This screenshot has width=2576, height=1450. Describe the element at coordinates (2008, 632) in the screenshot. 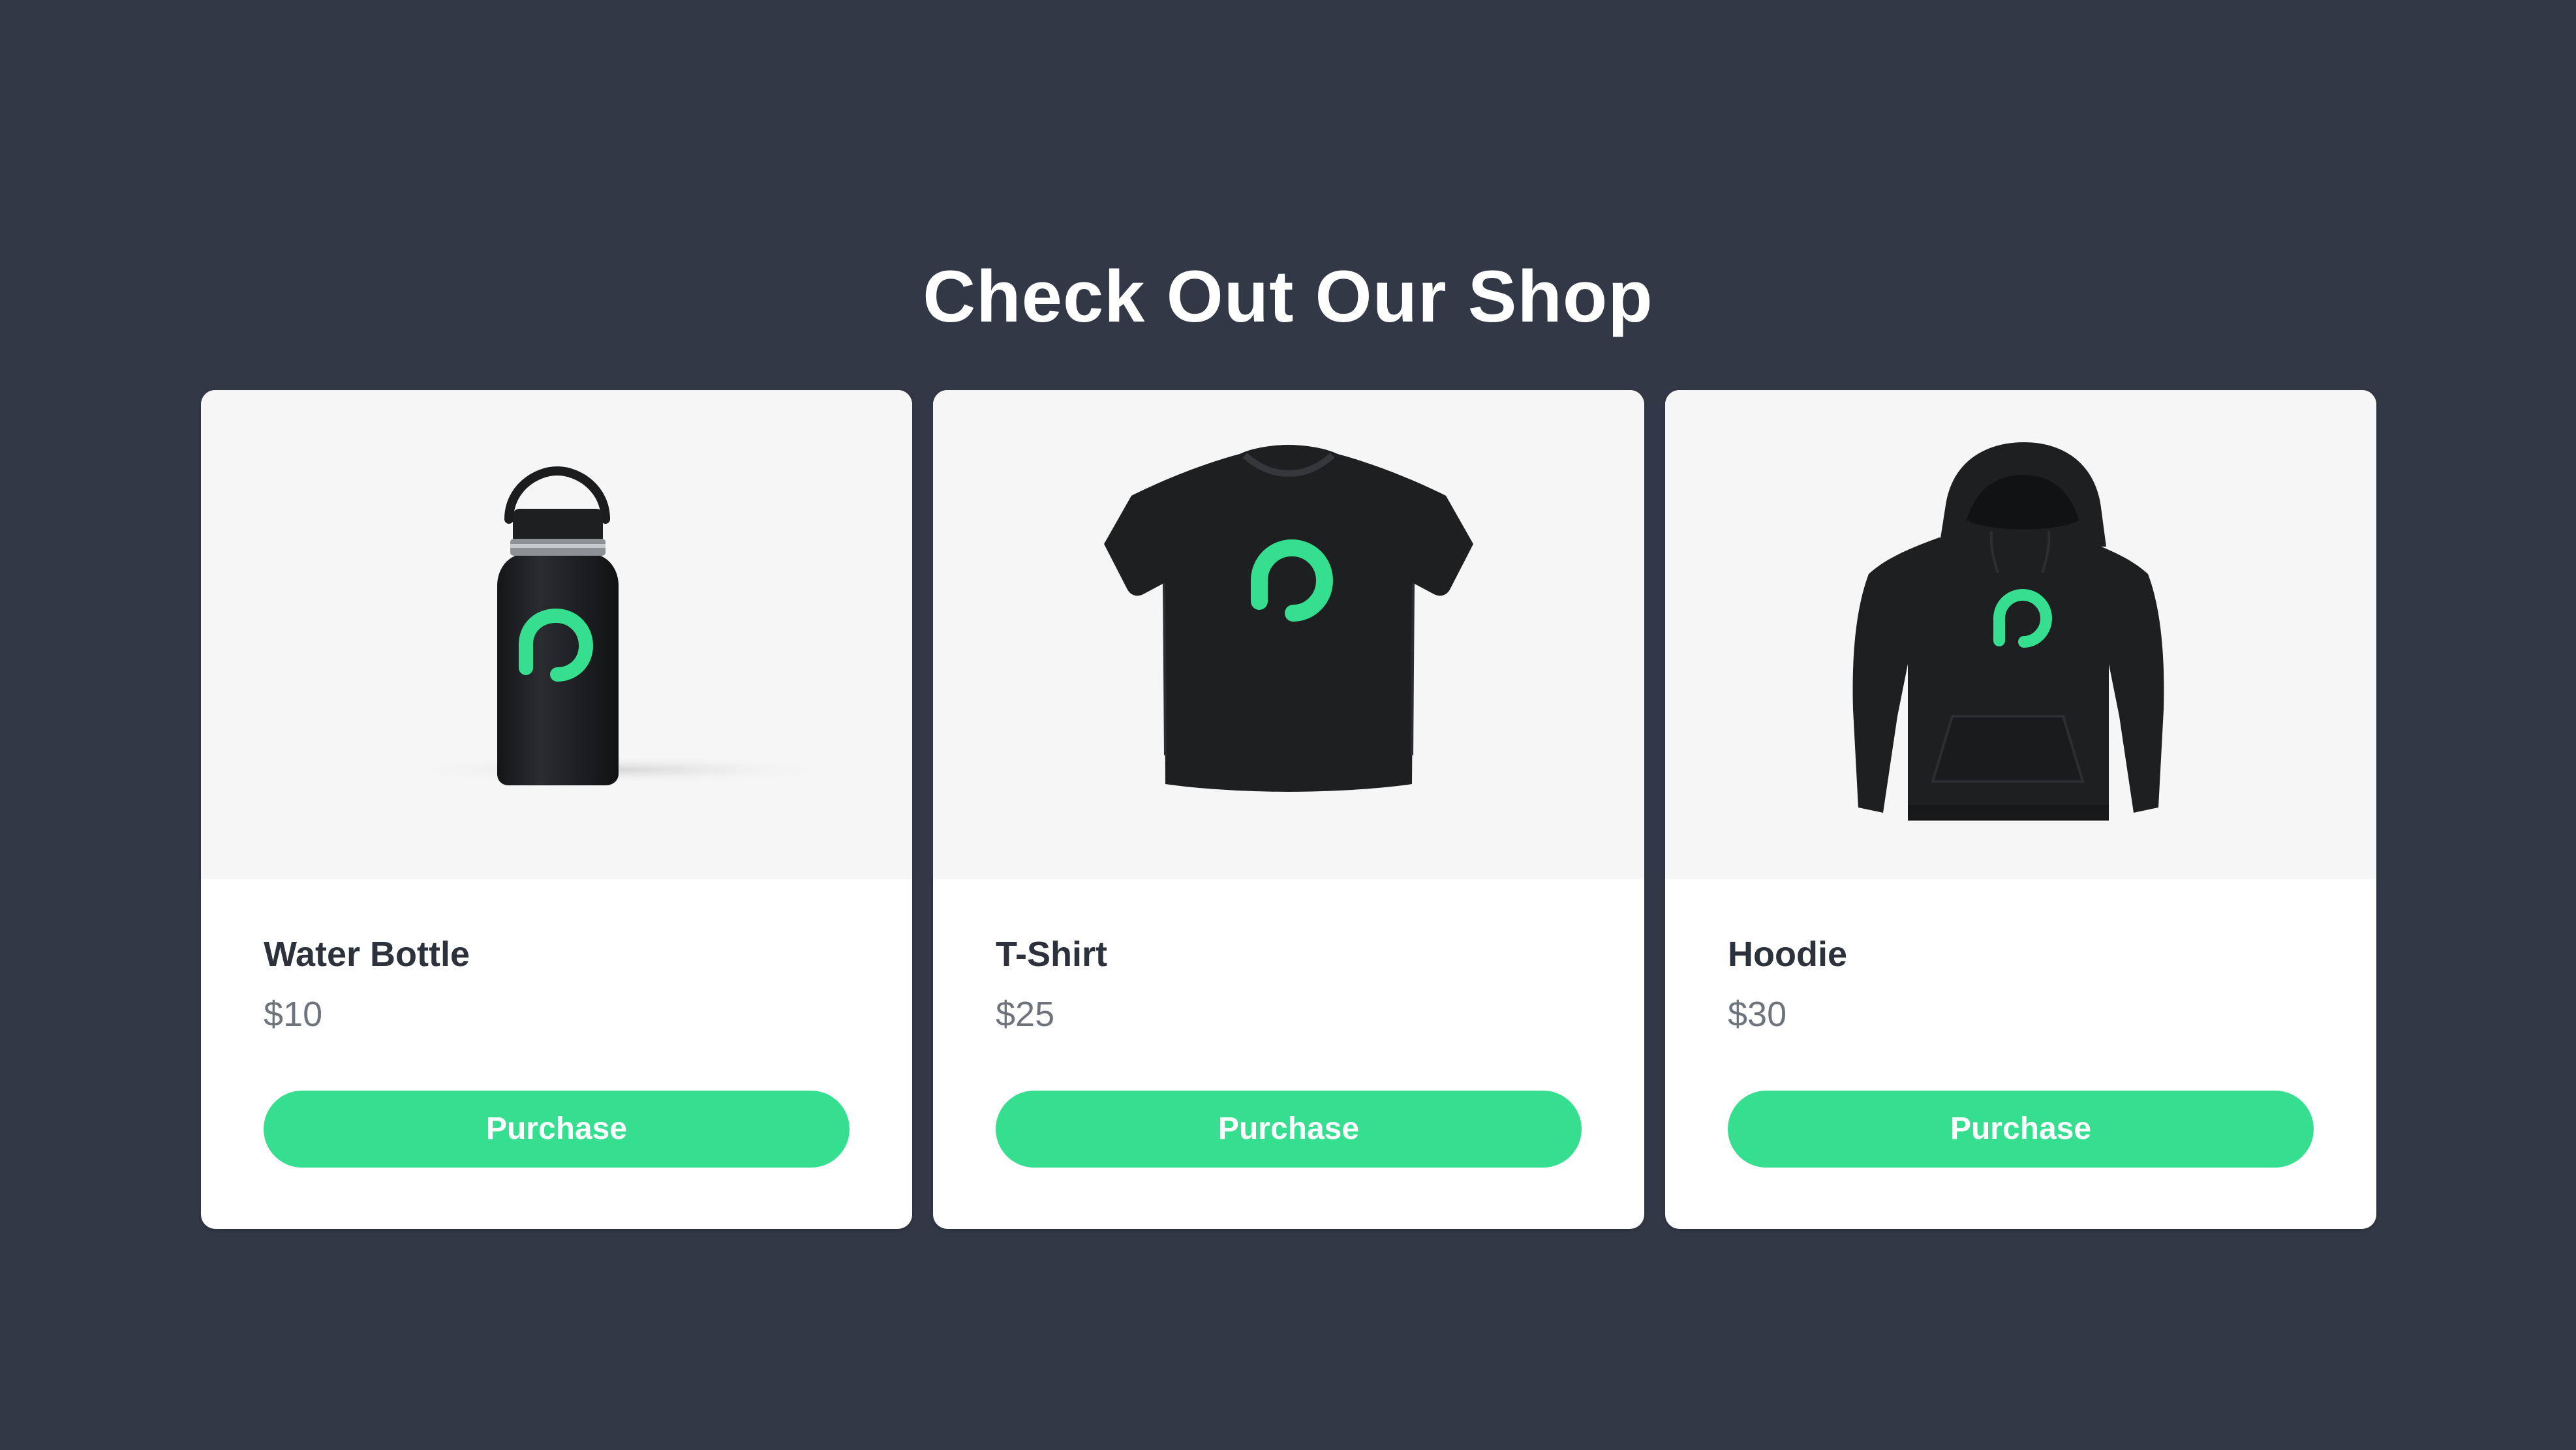

I see `hoodie-image` at that location.